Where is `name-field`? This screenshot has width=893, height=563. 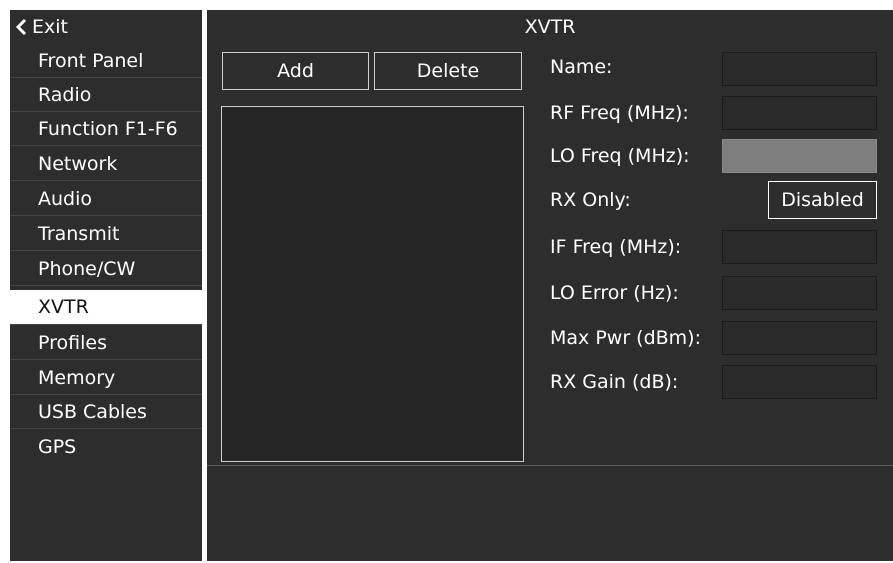
name-field is located at coordinates (799, 69).